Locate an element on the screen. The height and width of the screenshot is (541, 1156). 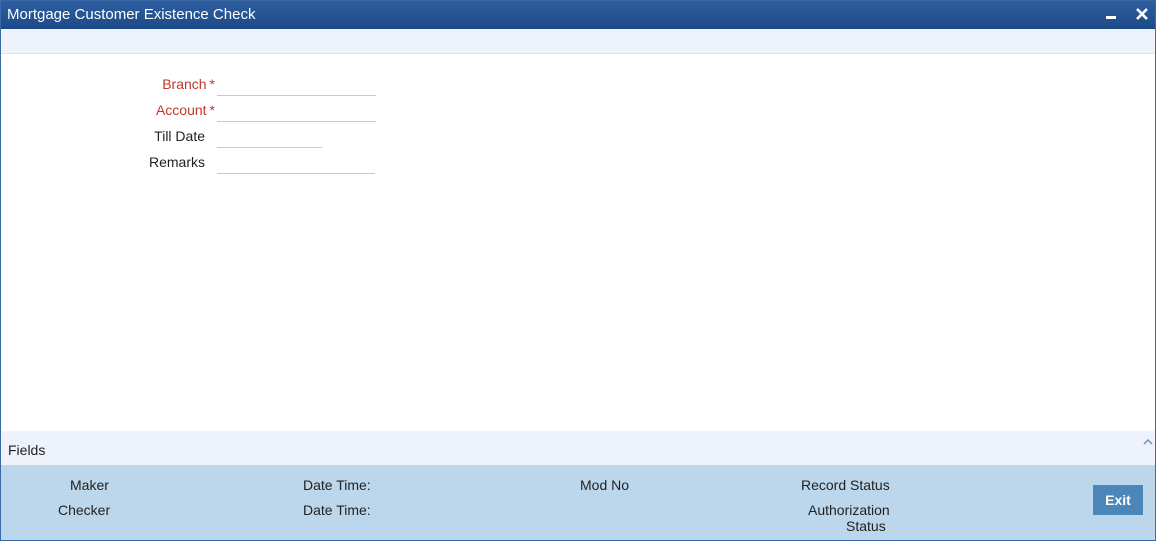
checker-date-time-label: Date Time: is located at coordinates (337, 510).